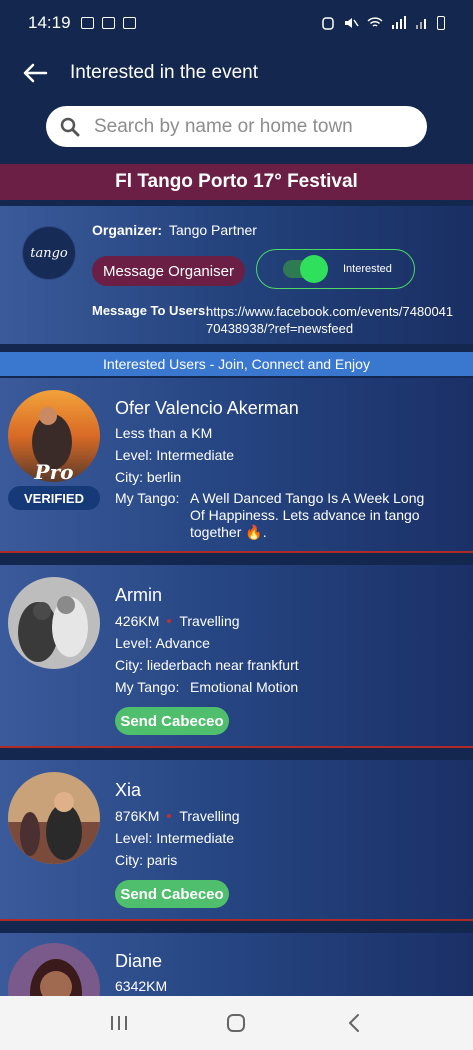 Image resolution: width=473 pixels, height=1050 pixels. What do you see at coordinates (164, 433) in the screenshot?
I see `user-distance: Less than a KM` at bounding box center [164, 433].